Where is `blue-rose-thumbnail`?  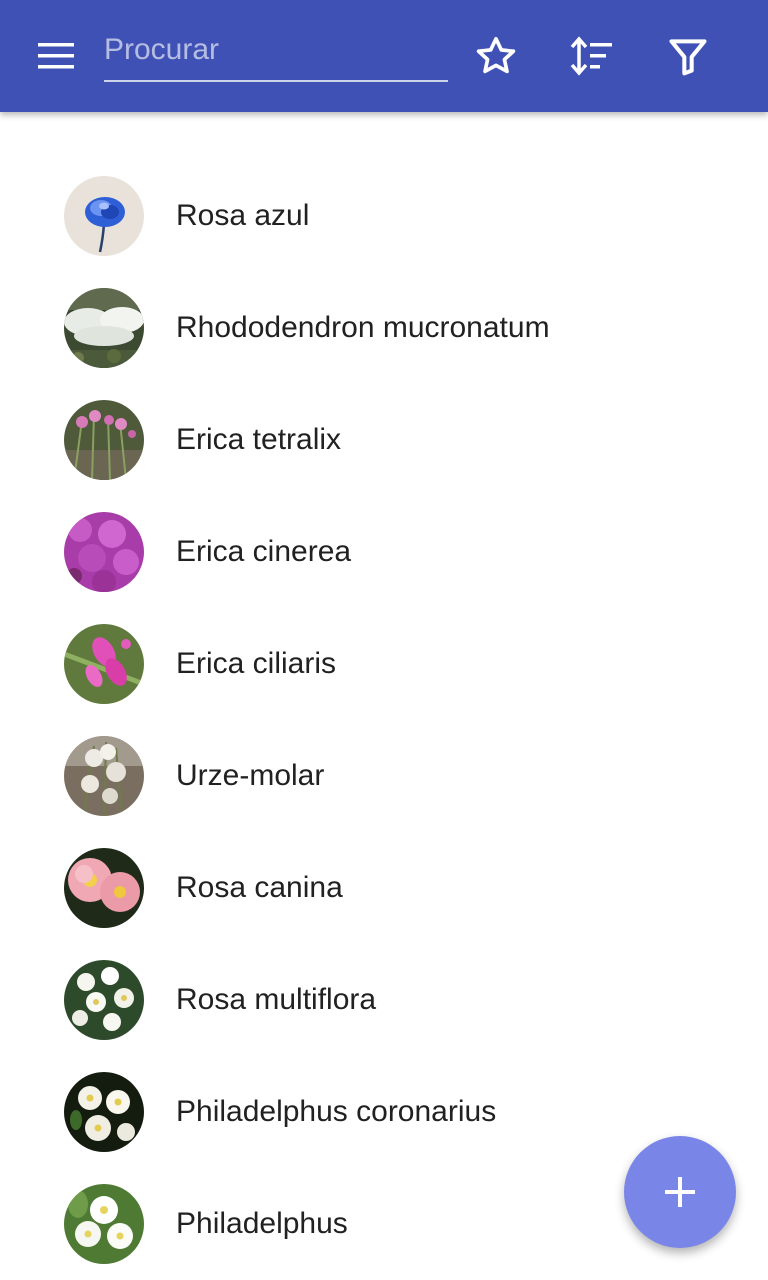 blue-rose-thumbnail is located at coordinates (104, 216).